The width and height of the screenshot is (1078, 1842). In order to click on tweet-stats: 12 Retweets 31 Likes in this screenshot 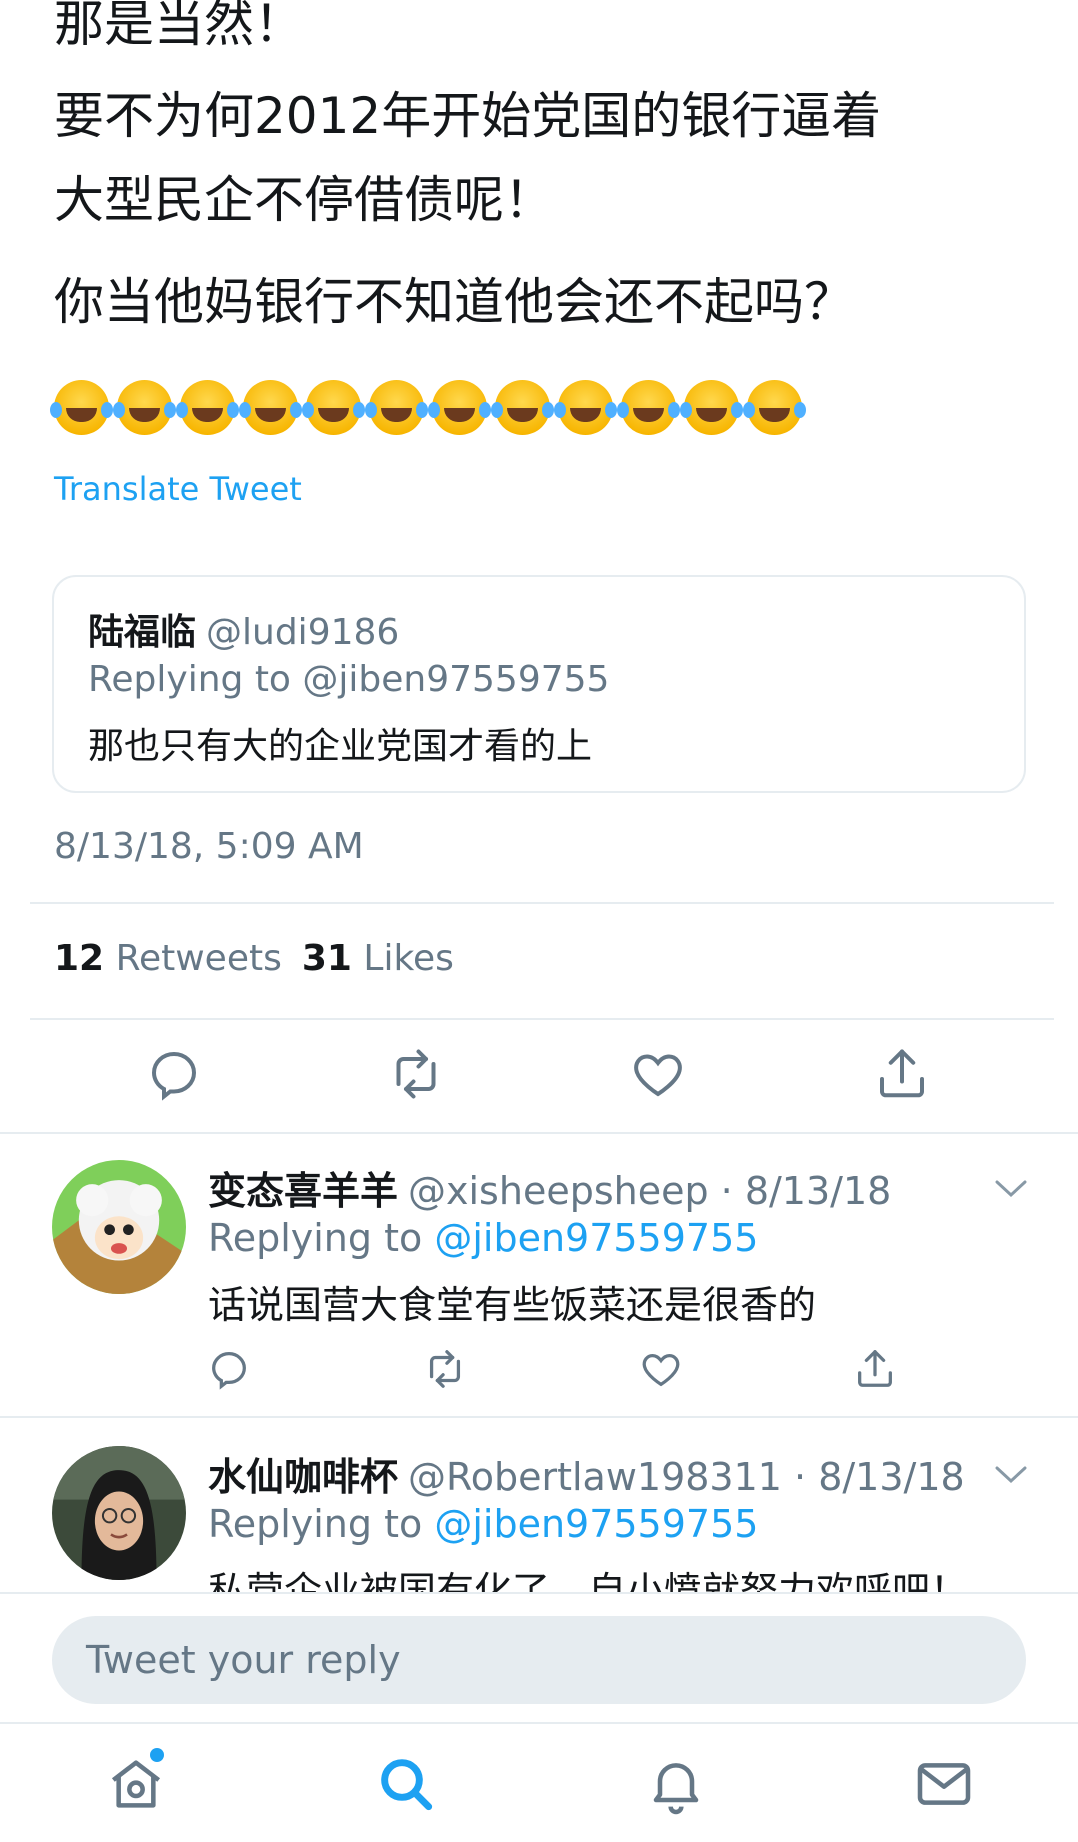, I will do `click(254, 958)`.